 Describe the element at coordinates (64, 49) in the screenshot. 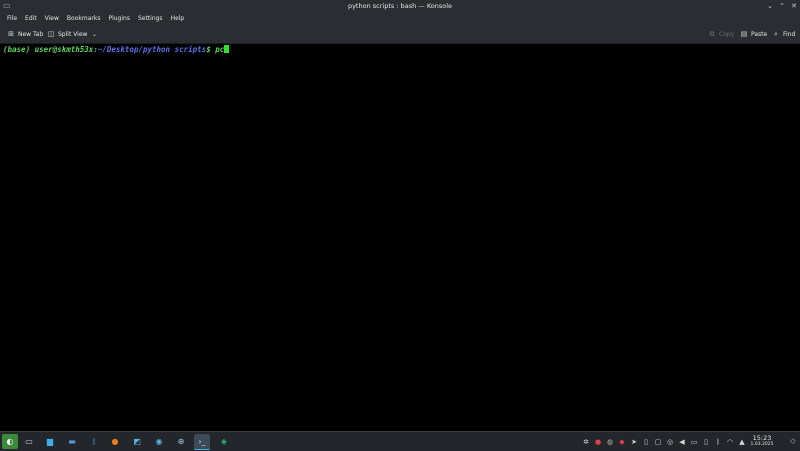

I see `user-host: user@skmth53x` at that location.